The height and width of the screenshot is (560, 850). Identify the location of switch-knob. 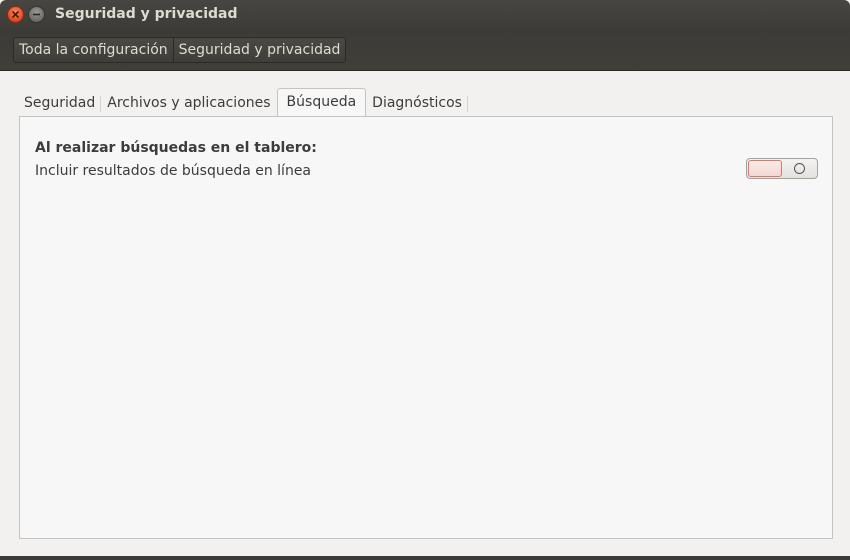
(765, 168).